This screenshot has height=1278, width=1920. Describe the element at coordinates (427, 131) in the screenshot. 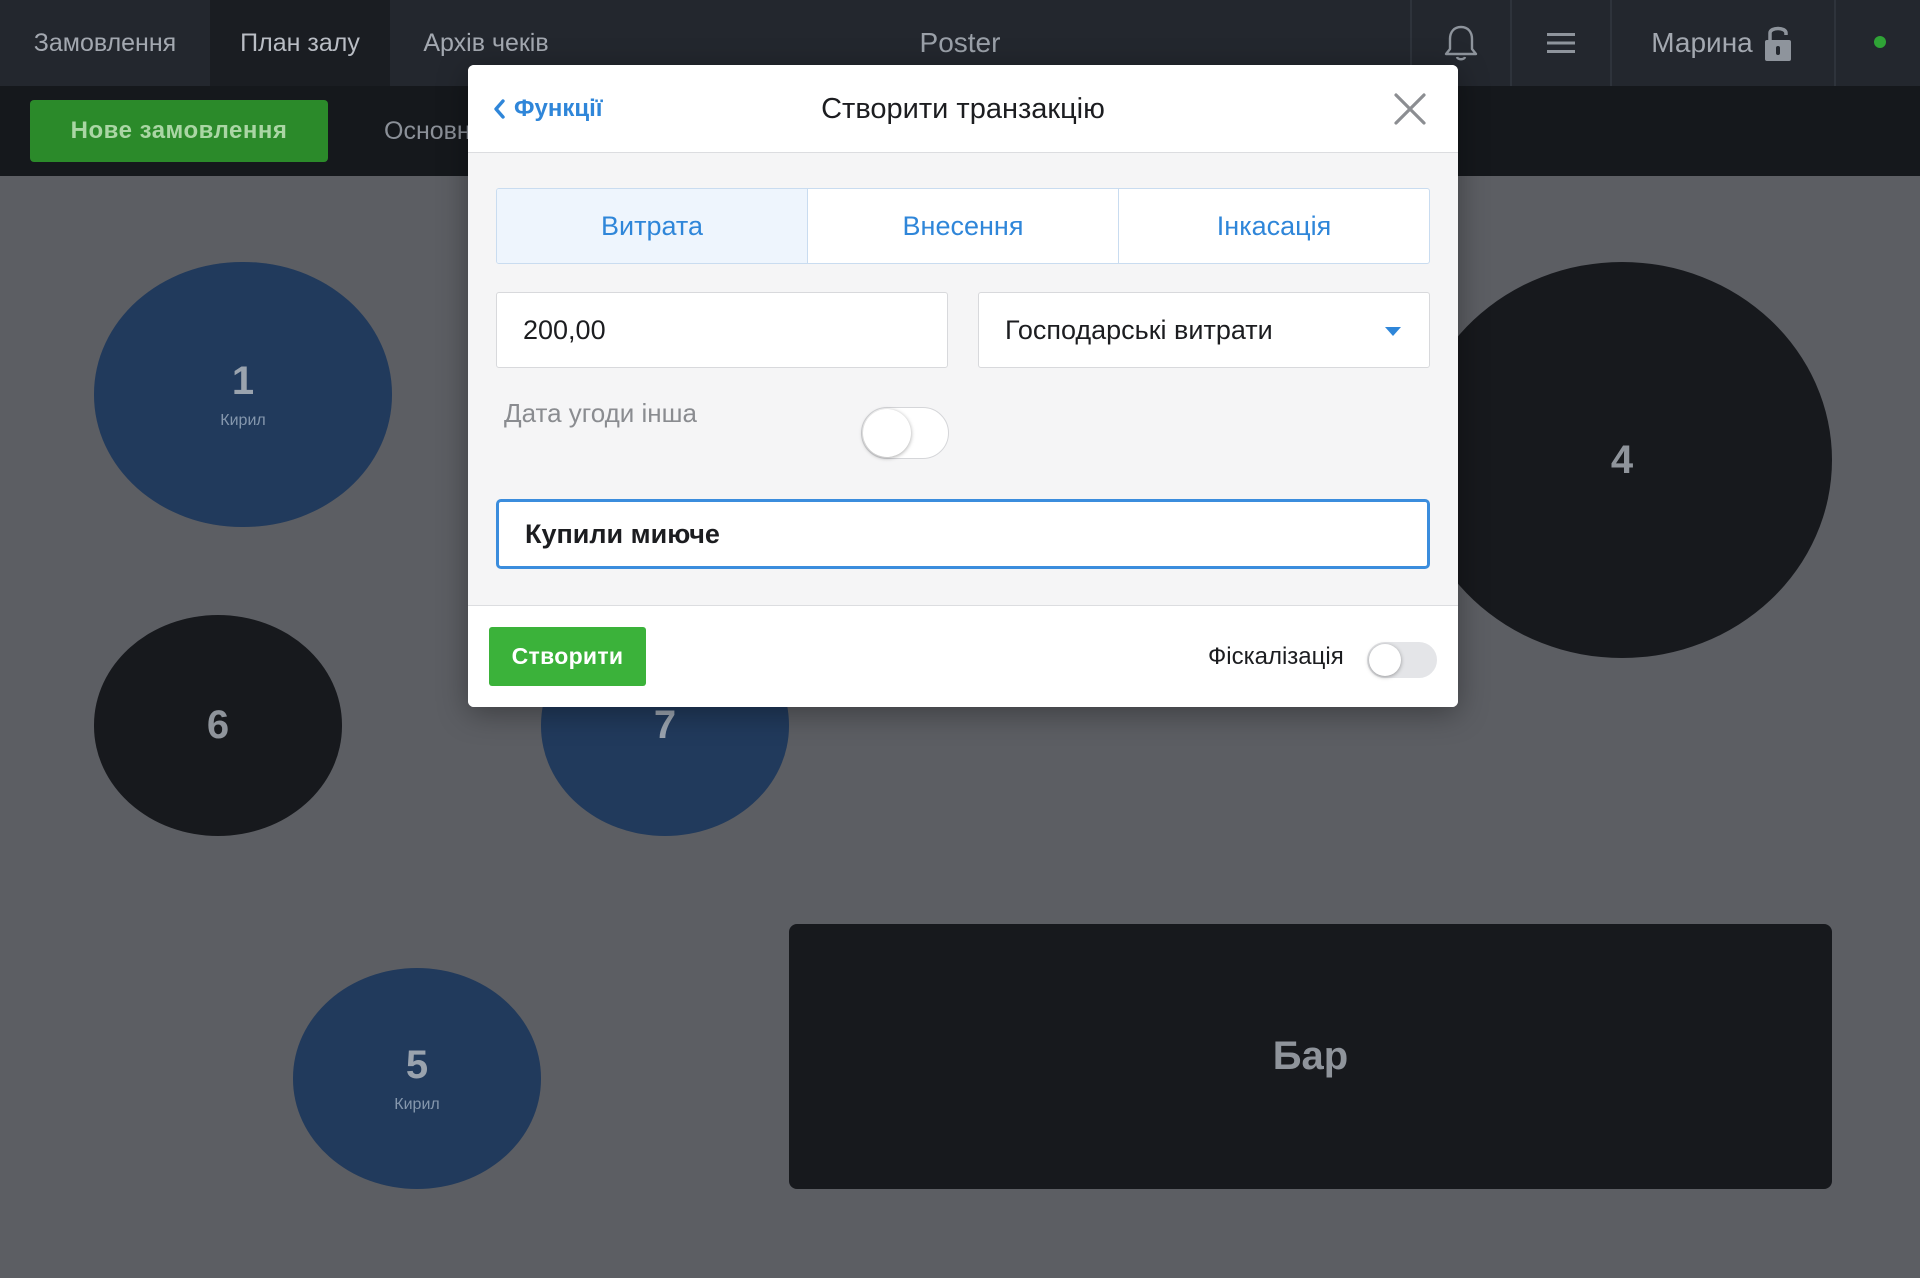

I see `hall-tab-main: Основн` at that location.